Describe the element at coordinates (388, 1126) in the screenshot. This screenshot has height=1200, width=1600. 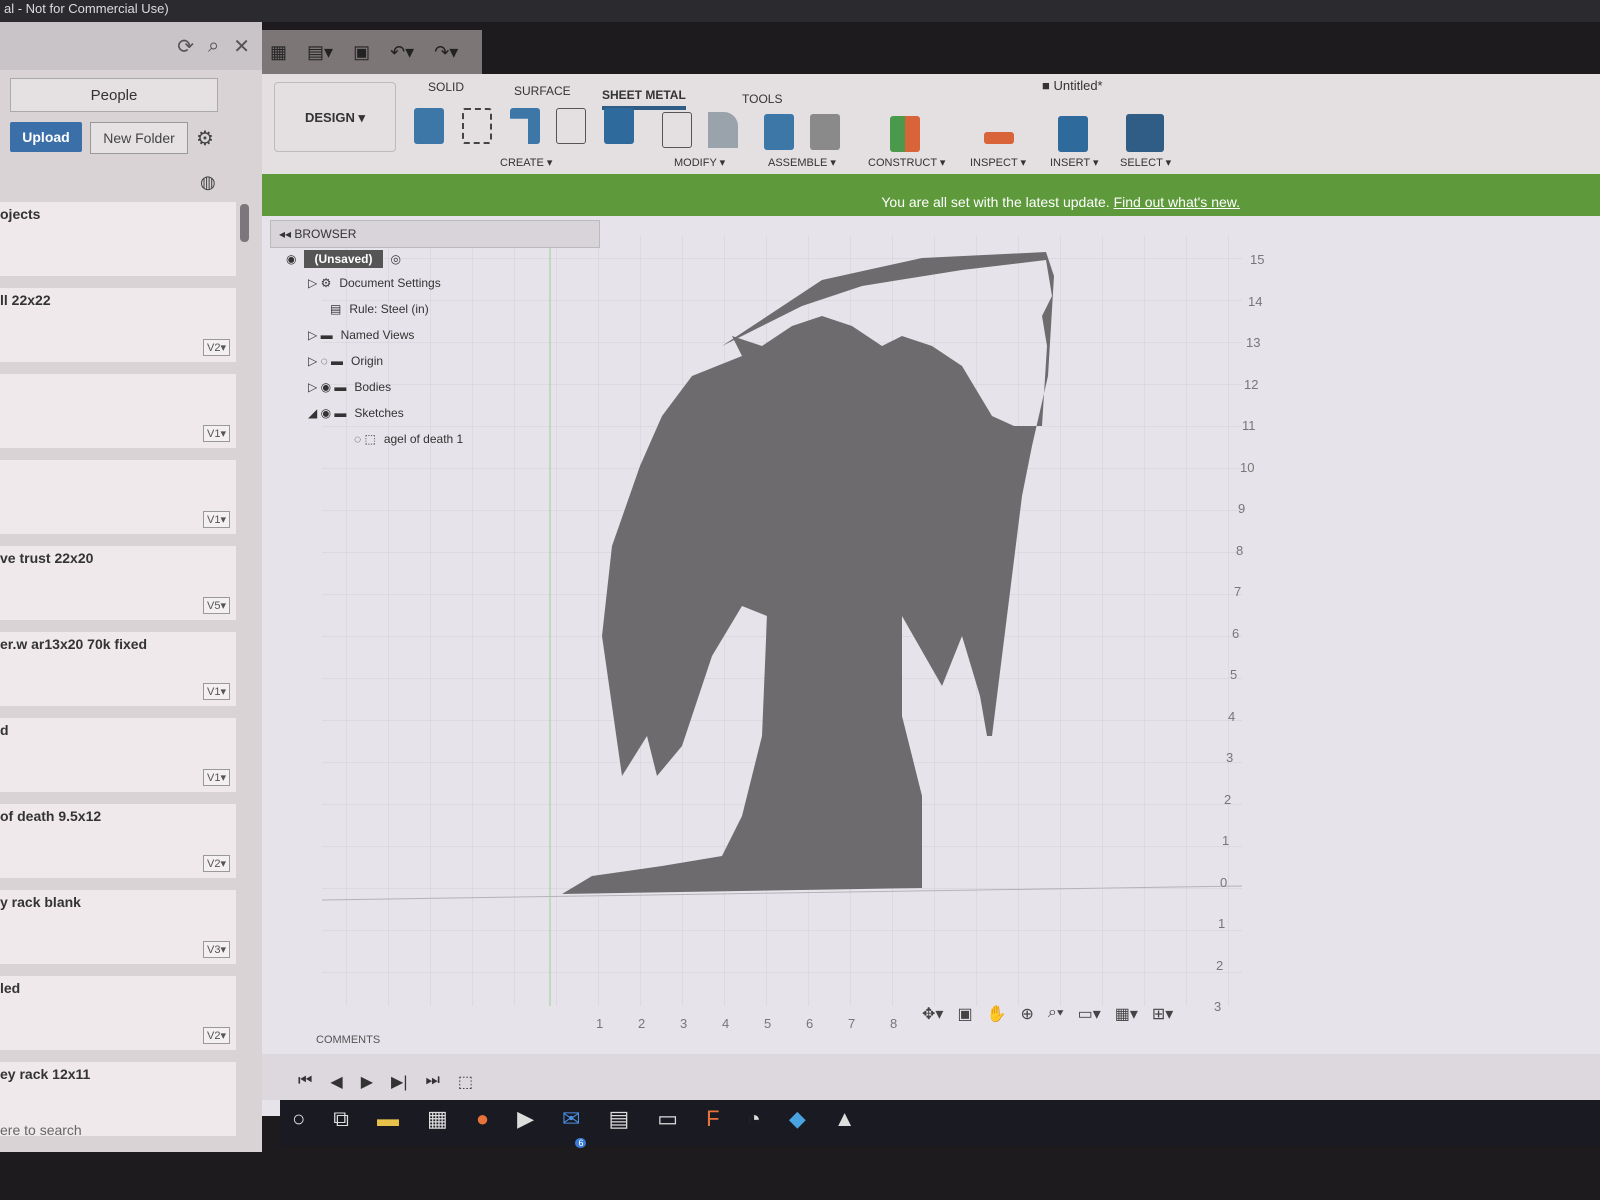
I see `file-explorer-icon: ▬` at that location.